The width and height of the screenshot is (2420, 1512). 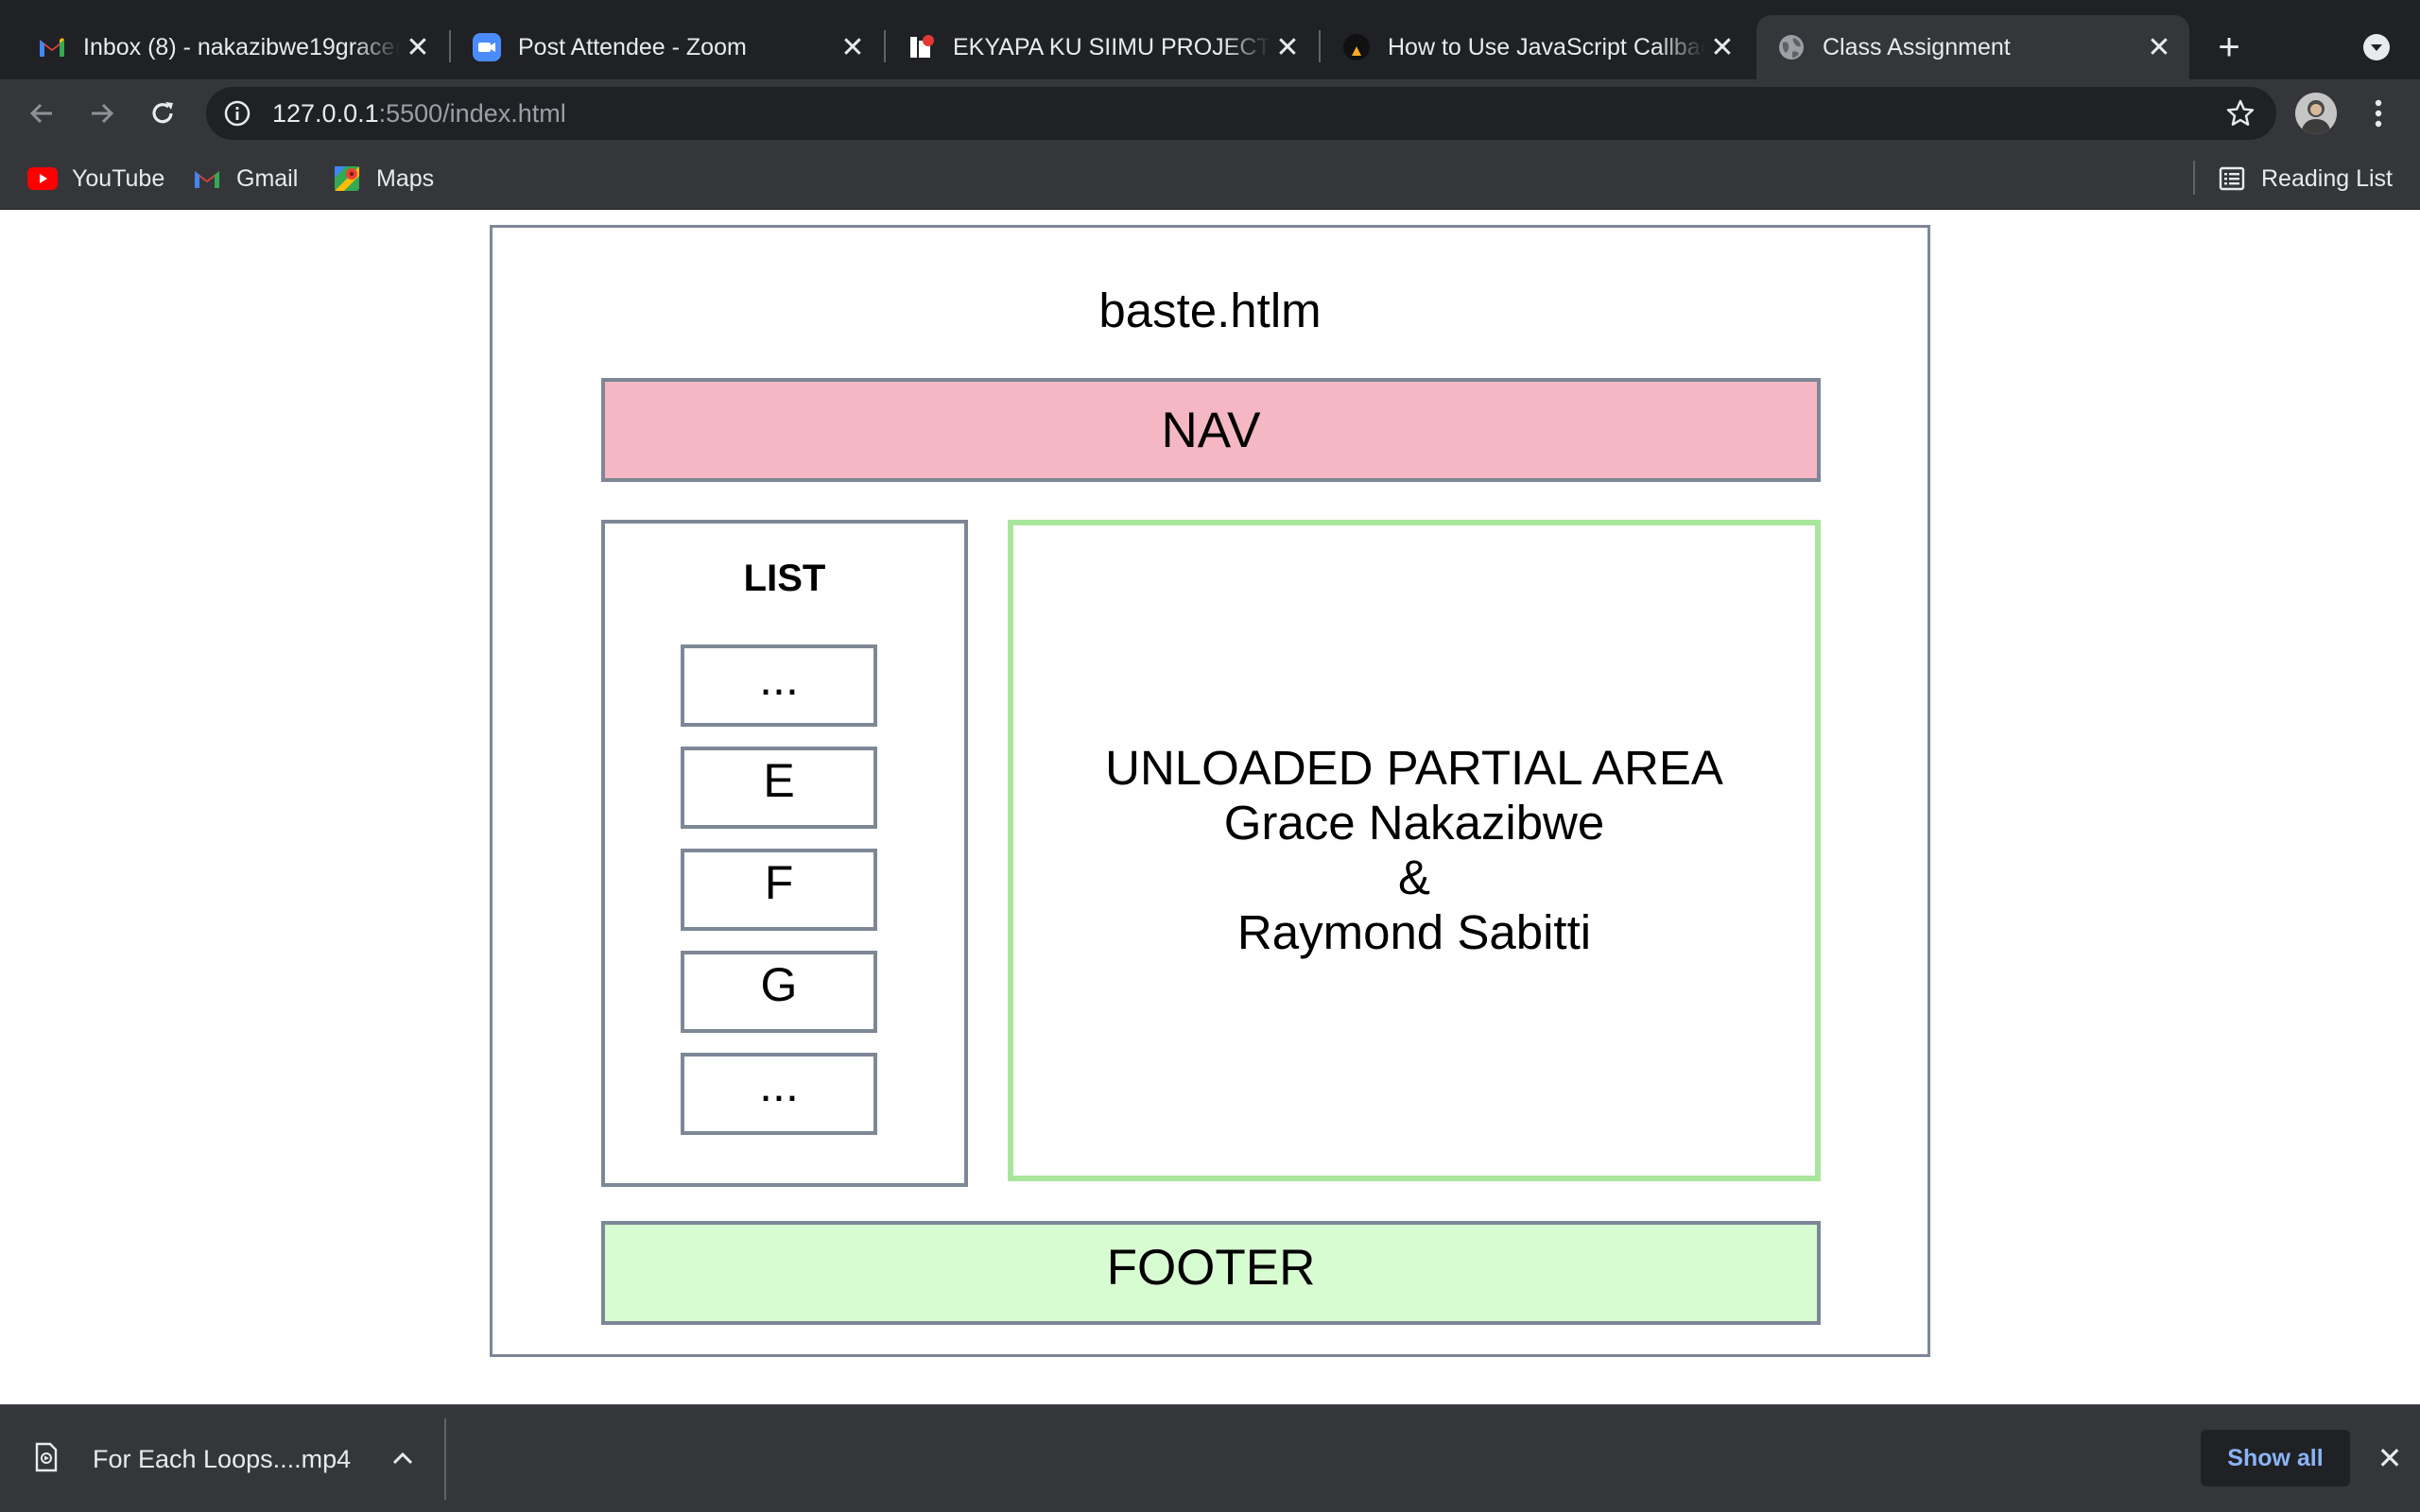 What do you see at coordinates (1211, 1267) in the screenshot?
I see `footer-label: FOOTER` at bounding box center [1211, 1267].